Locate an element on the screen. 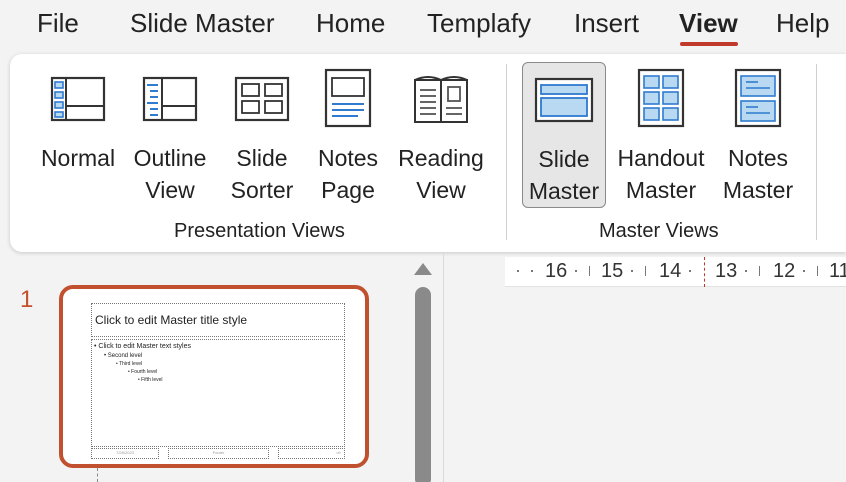  layout-connector is located at coordinates (97, 475).